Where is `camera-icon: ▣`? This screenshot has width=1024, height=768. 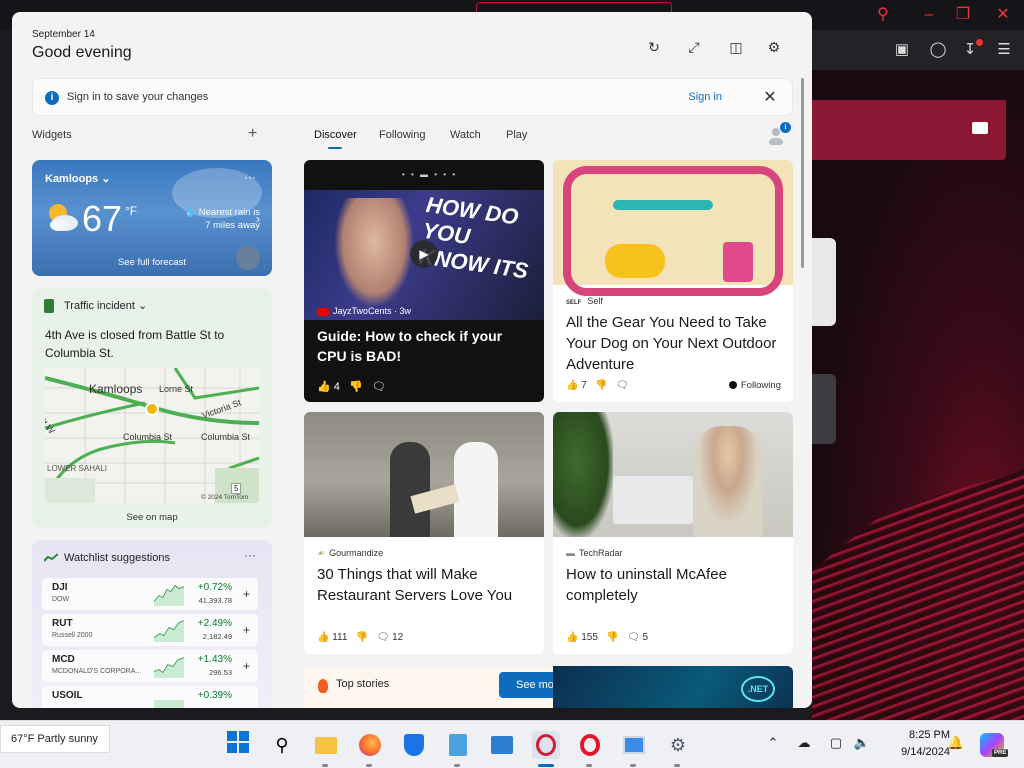 camera-icon: ▣ is located at coordinates (902, 50).